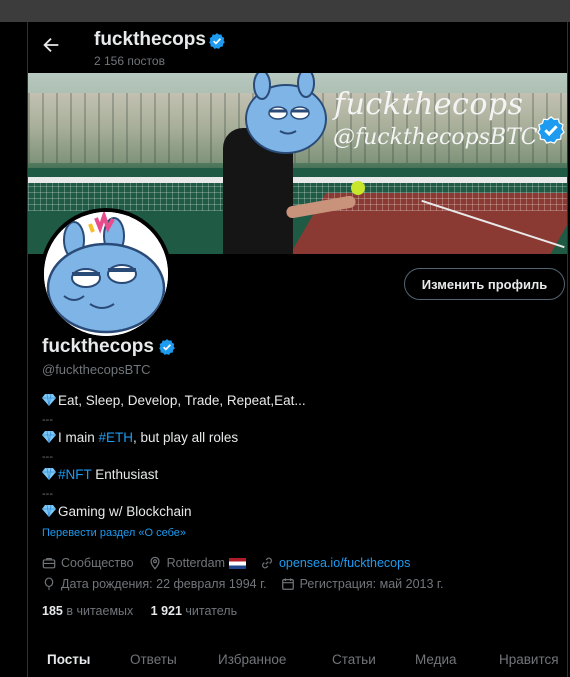 This screenshot has height=677, width=570. Describe the element at coordinates (252, 659) in the screenshot. I see `tab-highlights: Избранное` at that location.